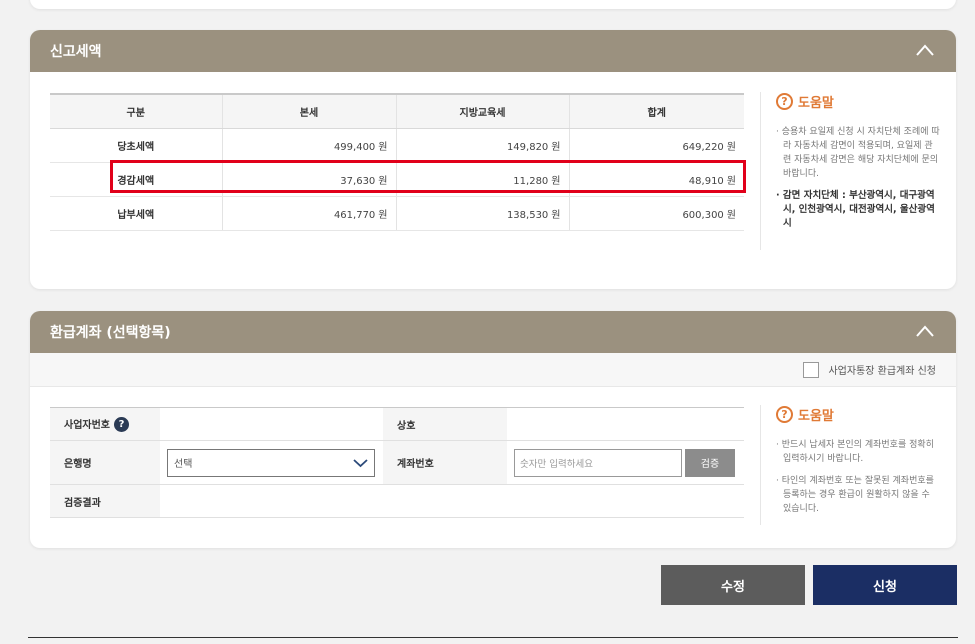  Describe the element at coordinates (656, 213) in the screenshot. I see `total-cell: 600,300 원` at that location.